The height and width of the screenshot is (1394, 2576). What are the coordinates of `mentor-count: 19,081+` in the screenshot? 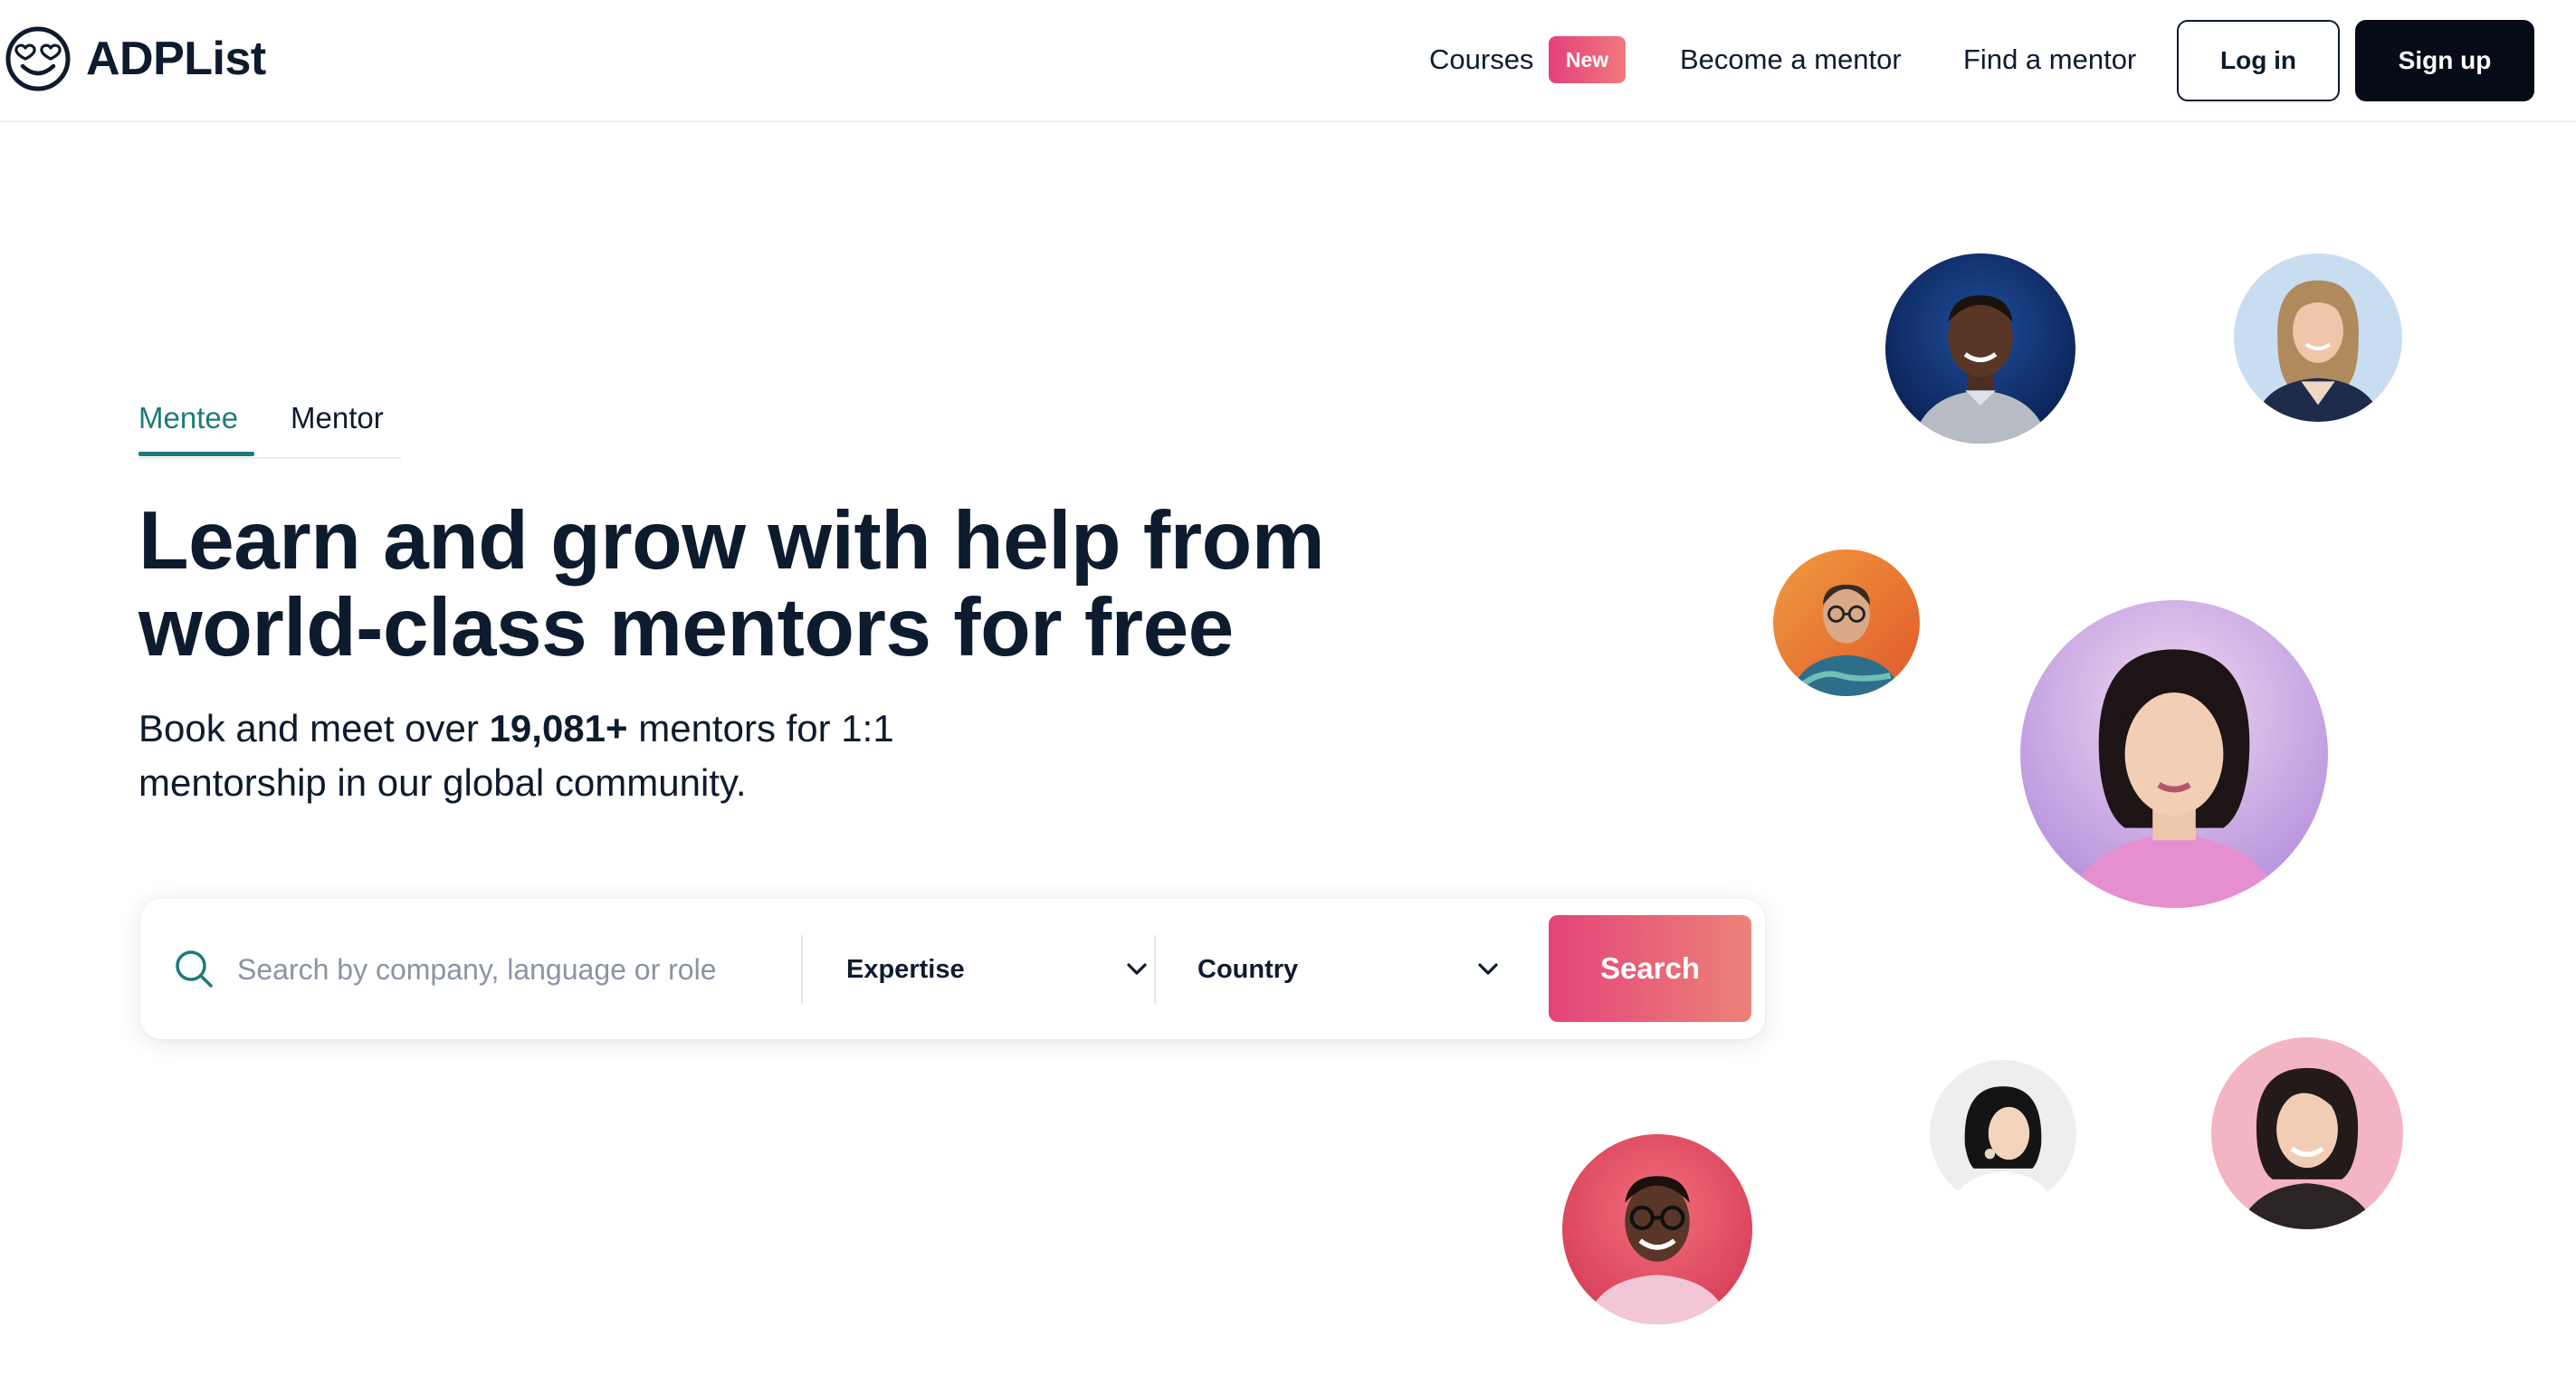 It's located at (558, 728).